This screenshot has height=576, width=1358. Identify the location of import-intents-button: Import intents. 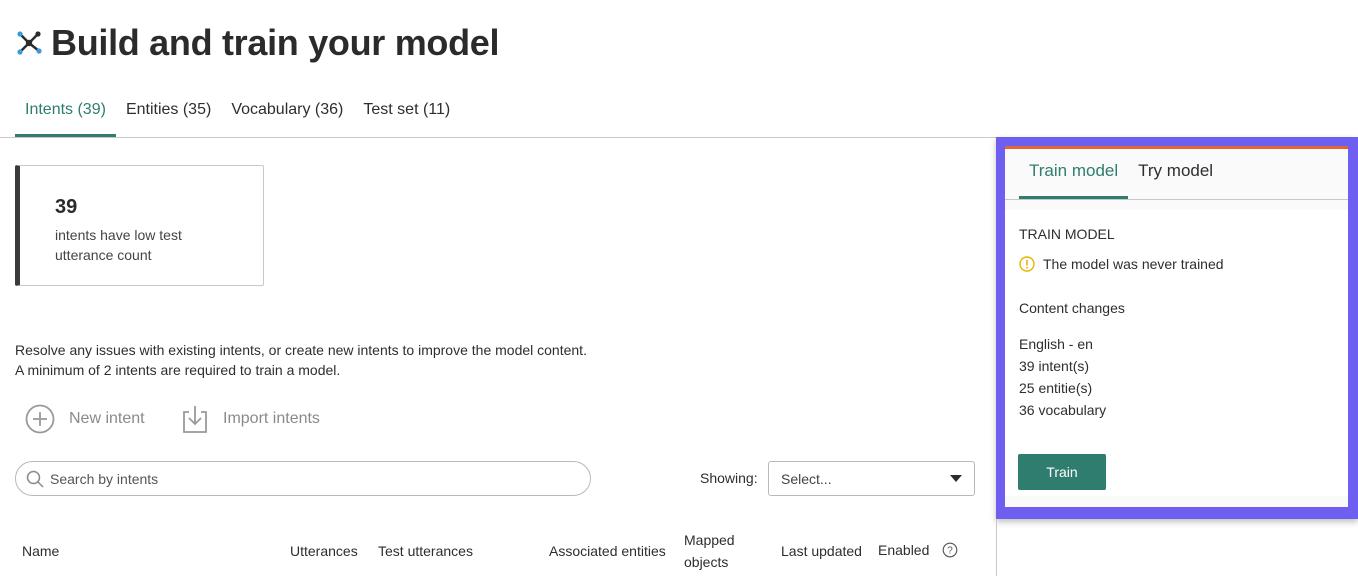
(250, 419).